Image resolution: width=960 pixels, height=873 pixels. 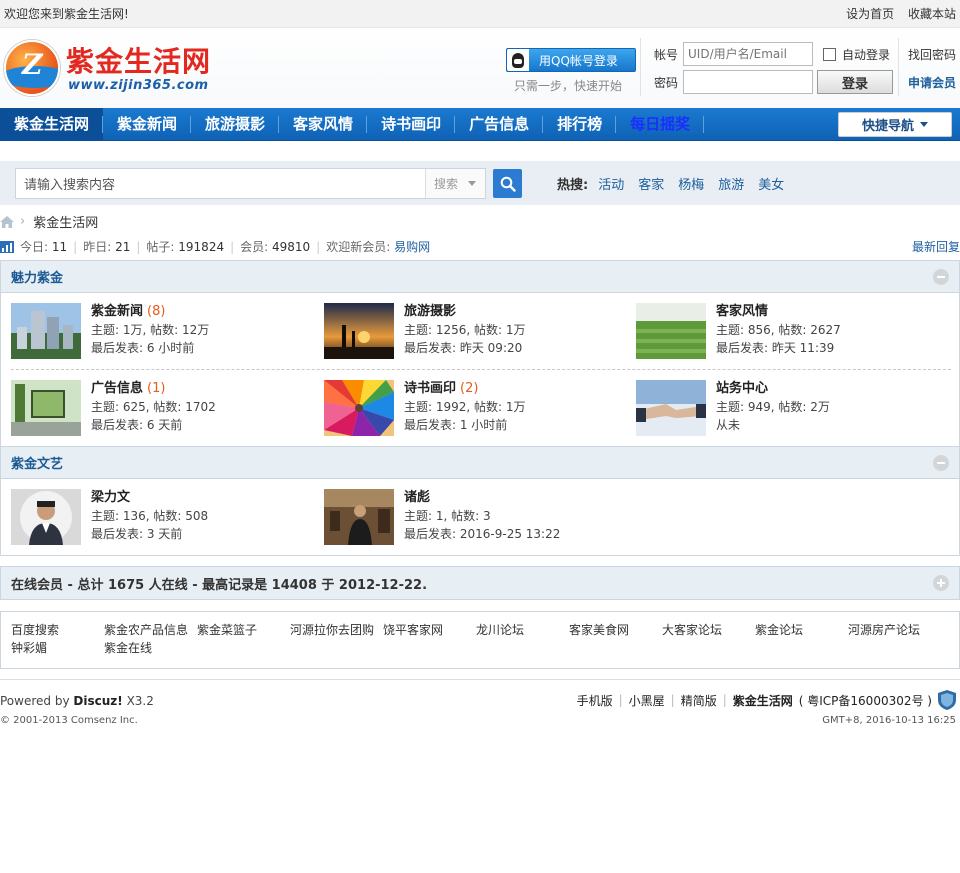 I want to click on forum-thumbnail-portrait, so click(x=46, y=517).